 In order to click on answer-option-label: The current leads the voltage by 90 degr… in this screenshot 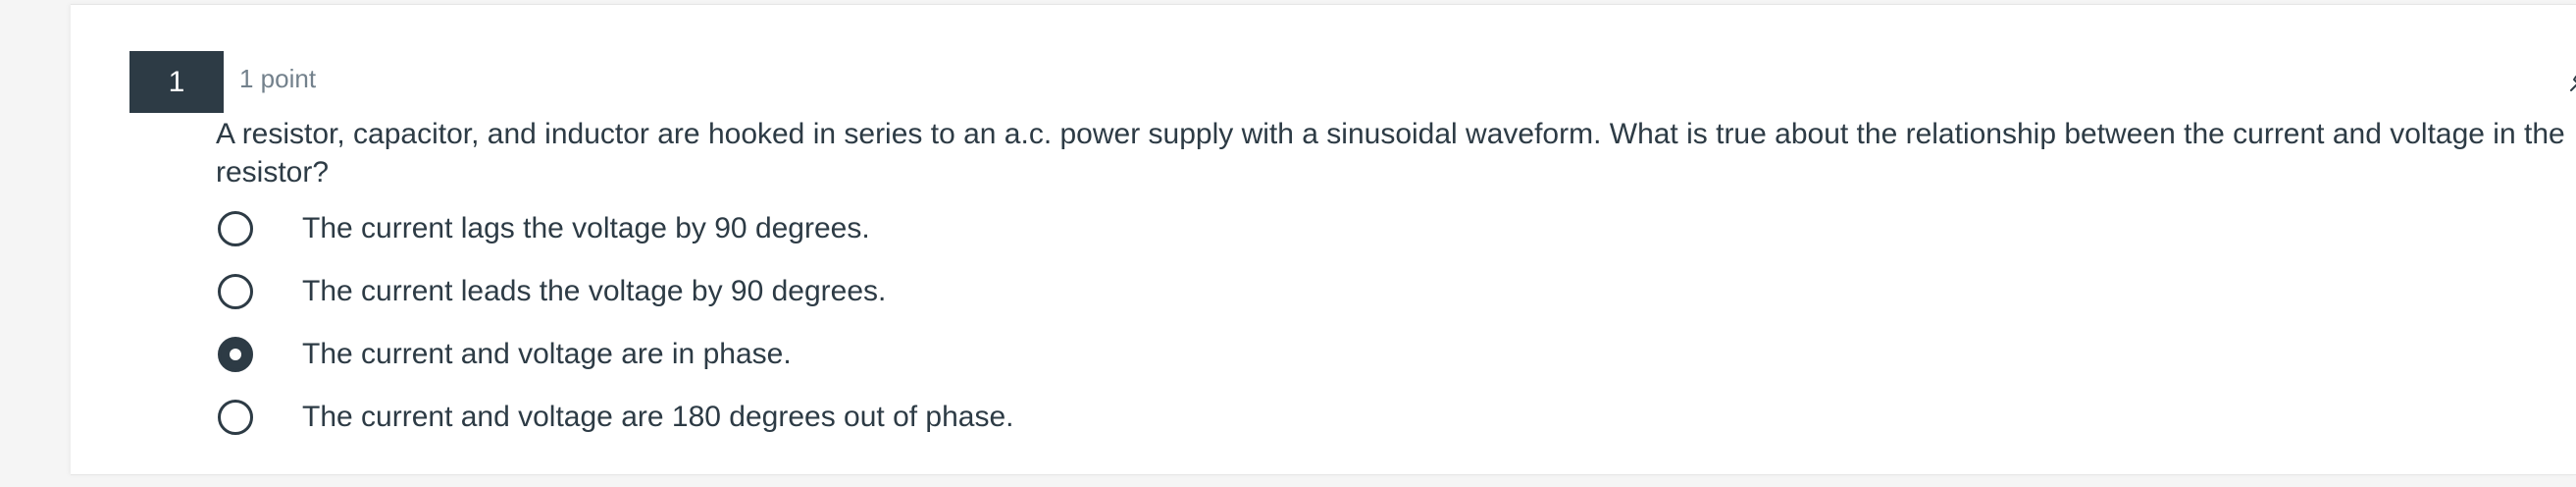, I will do `click(594, 291)`.